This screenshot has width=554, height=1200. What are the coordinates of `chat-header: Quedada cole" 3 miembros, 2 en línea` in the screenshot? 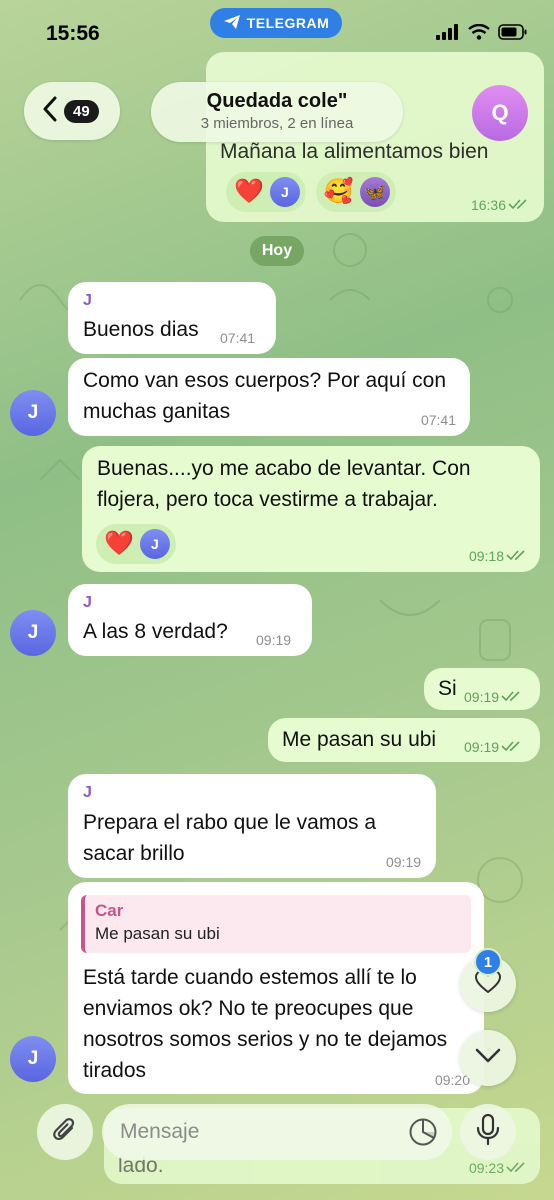 It's located at (277, 112).